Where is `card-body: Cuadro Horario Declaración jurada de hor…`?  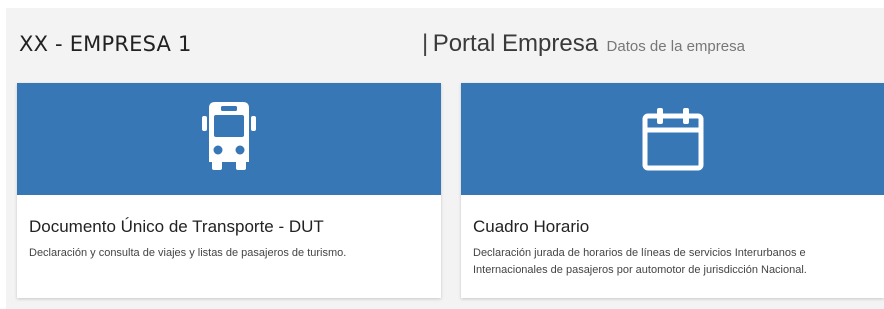
card-body: Cuadro Horario Declaración jurada de hor… is located at coordinates (672, 237).